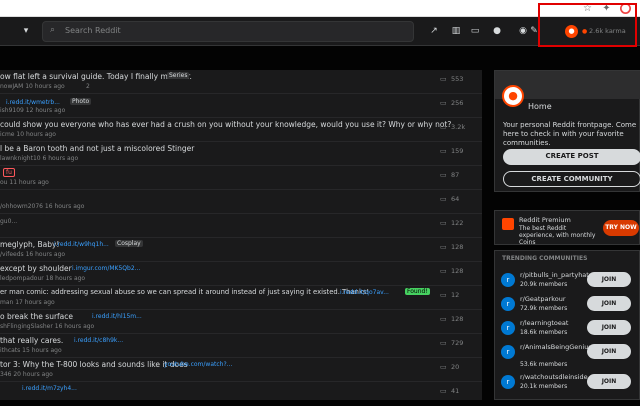 Image resolution: width=640 pixels, height=406 pixels. Describe the element at coordinates (497, 31) in the screenshot. I see `messages-icon: ●` at that location.